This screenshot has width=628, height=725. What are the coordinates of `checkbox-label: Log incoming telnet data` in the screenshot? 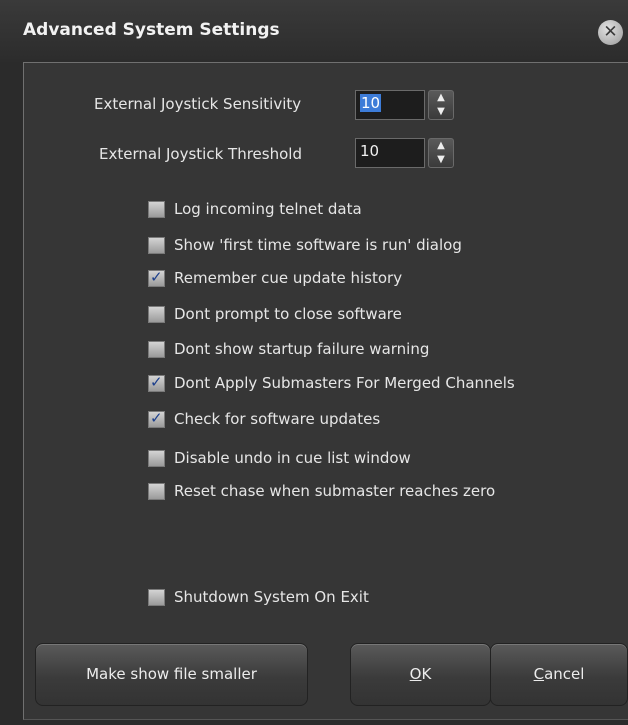 It's located at (268, 209).